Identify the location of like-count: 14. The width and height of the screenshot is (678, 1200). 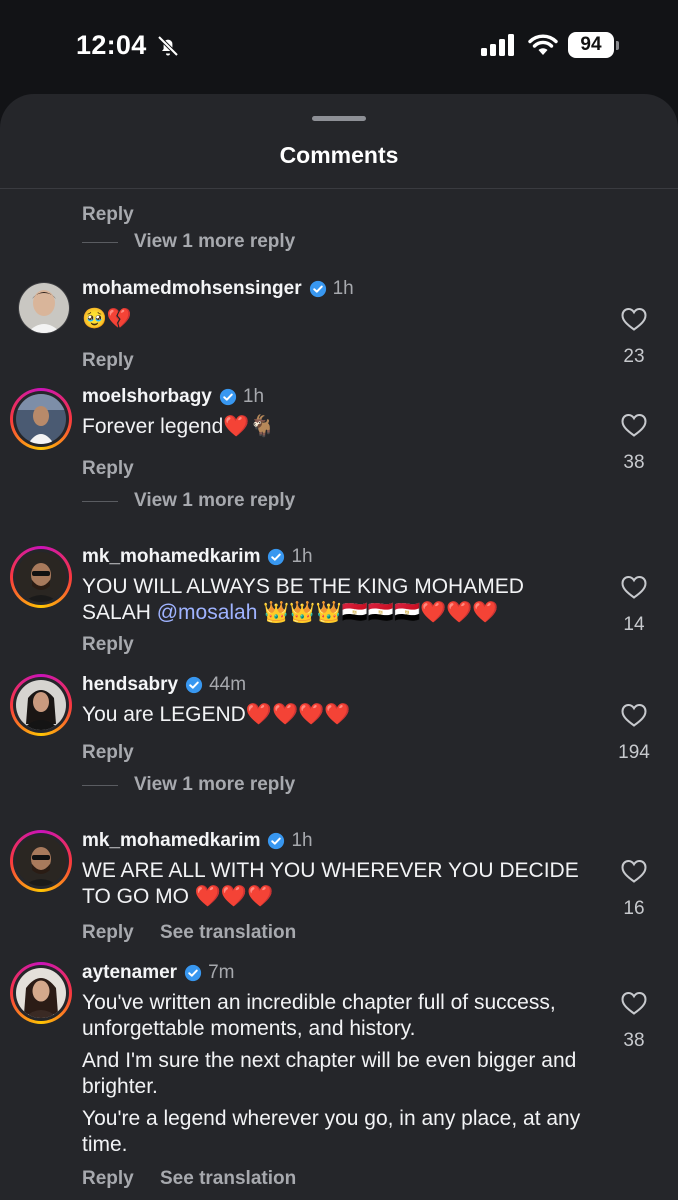
(634, 624).